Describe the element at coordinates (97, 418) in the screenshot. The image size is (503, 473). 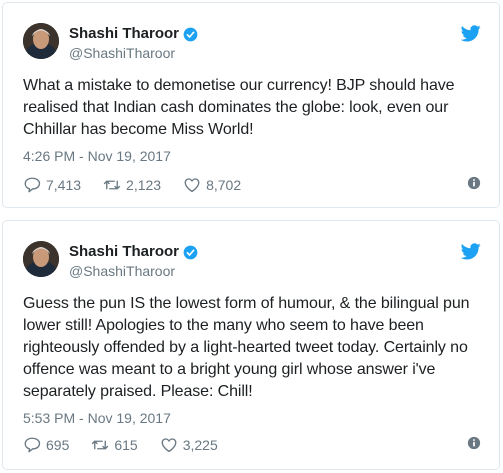
I see `timestamp: 5:53 PM - Nov 19, 2017` at that location.